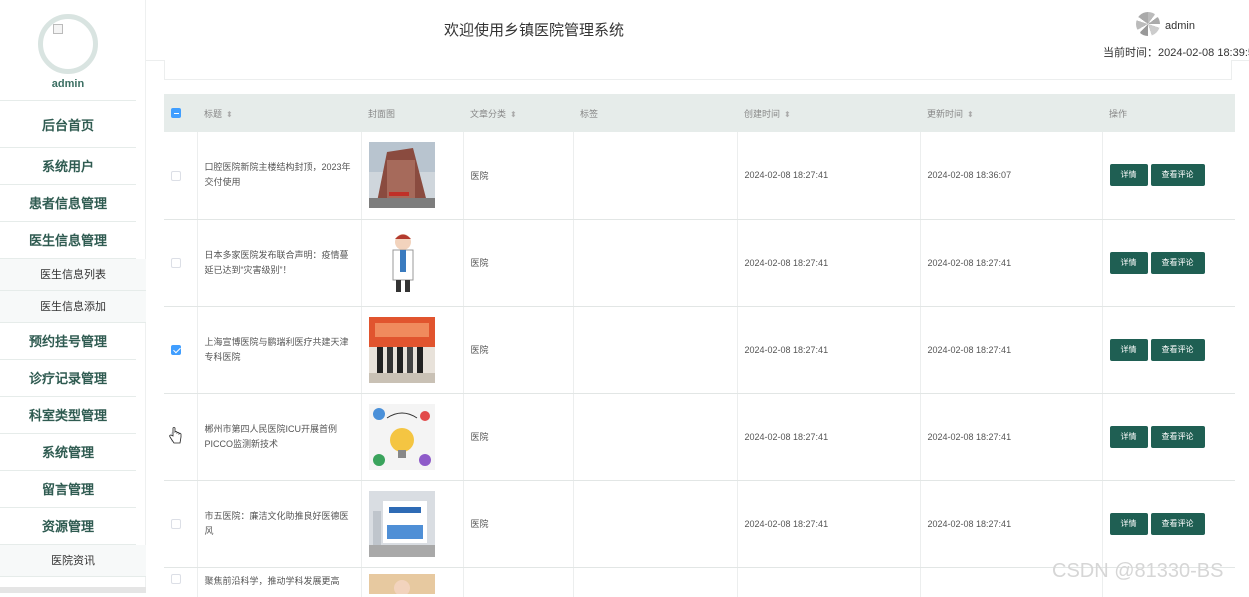  I want to click on sidebar-item-appointments: 预约挂号管理, so click(68, 341).